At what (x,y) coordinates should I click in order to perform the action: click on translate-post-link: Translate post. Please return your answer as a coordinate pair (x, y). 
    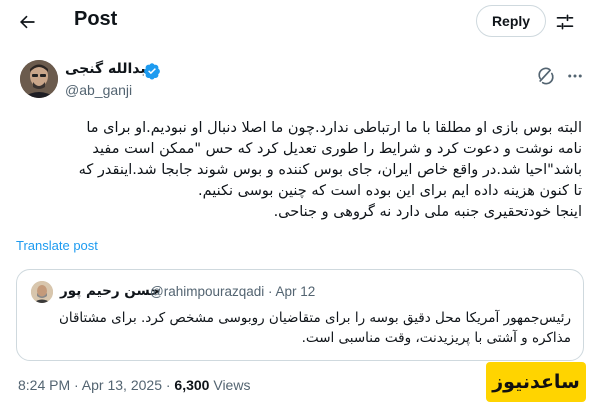
    Looking at the image, I should click on (57, 245).